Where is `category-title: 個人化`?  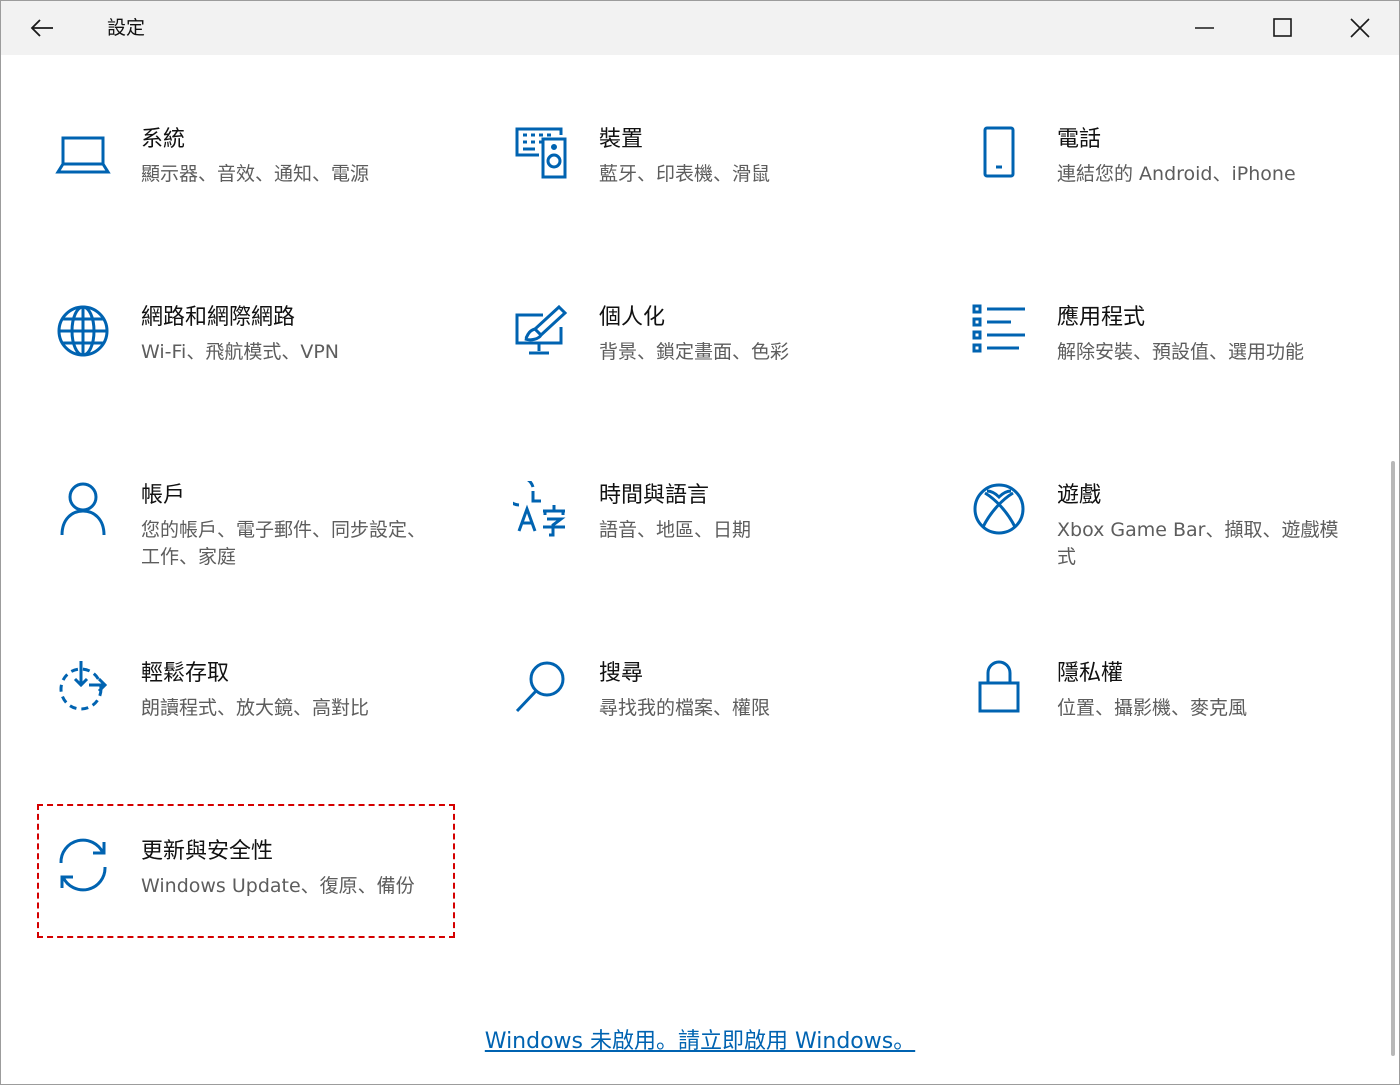
category-title: 個人化 is located at coordinates (632, 317).